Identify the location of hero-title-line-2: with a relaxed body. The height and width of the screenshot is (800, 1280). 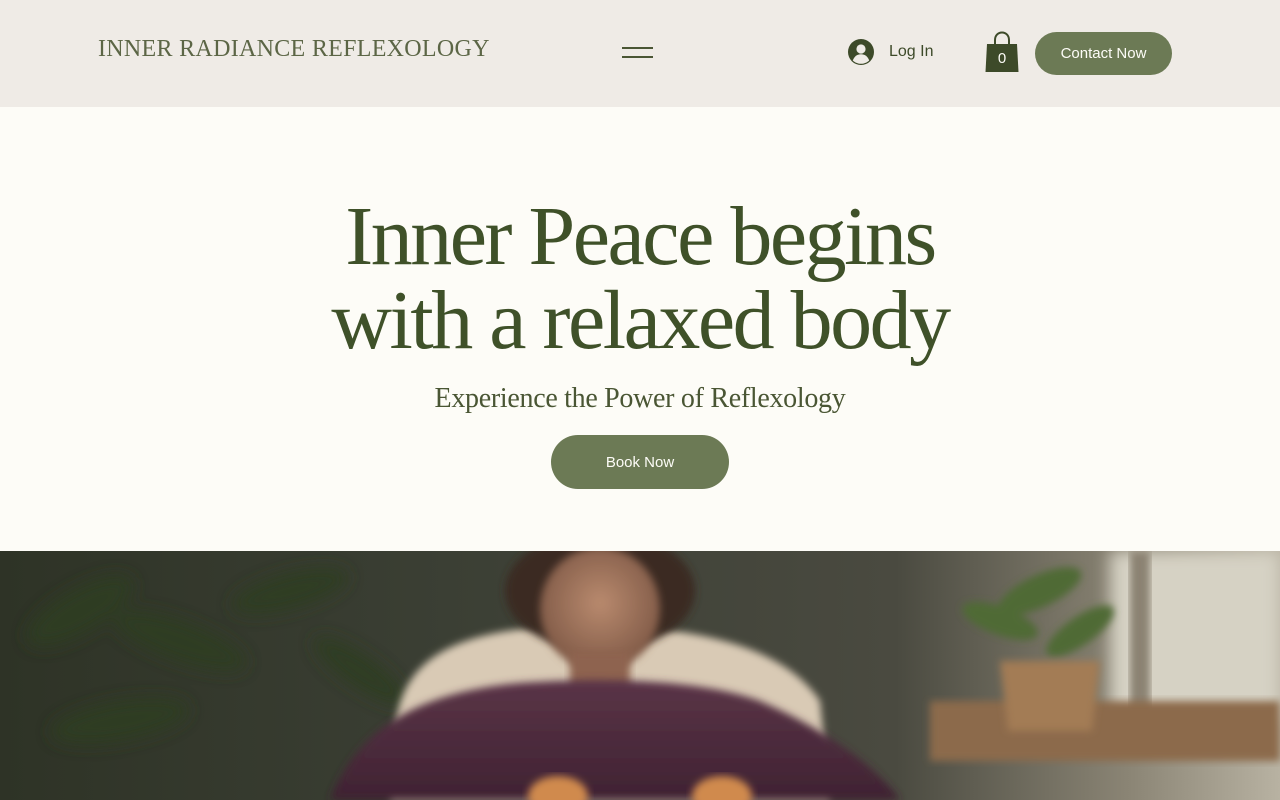
(641, 320).